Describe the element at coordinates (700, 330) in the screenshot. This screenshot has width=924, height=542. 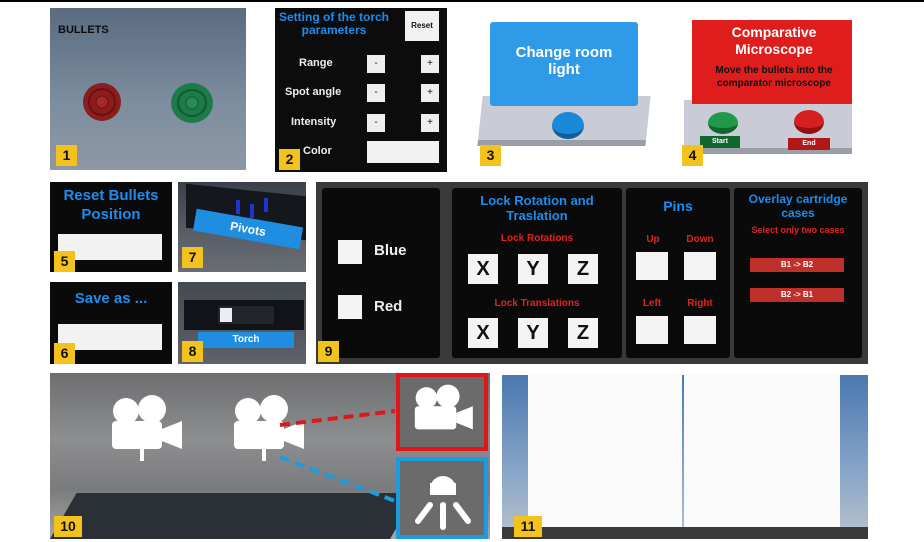
I see `pin-right-button` at that location.